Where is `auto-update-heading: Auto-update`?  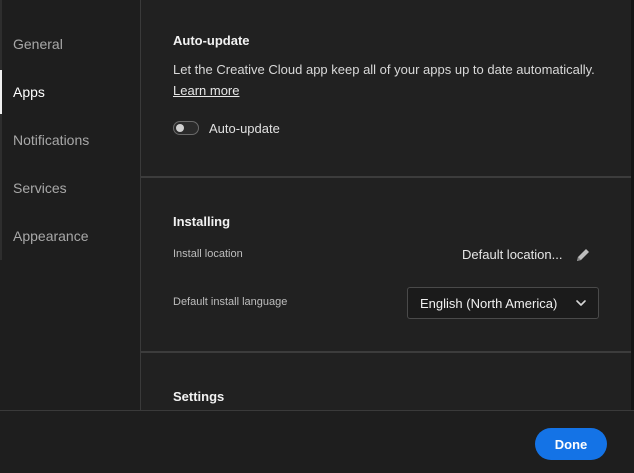
auto-update-heading: Auto-update is located at coordinates (211, 40).